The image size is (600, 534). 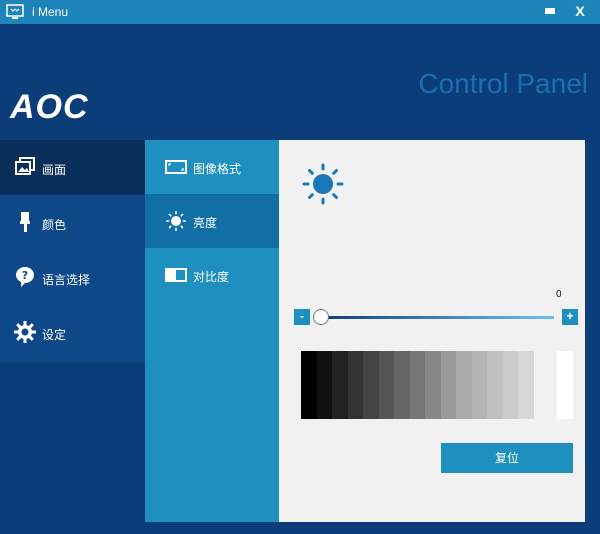 I want to click on aoc-logo: AOC, so click(x=49, y=107).